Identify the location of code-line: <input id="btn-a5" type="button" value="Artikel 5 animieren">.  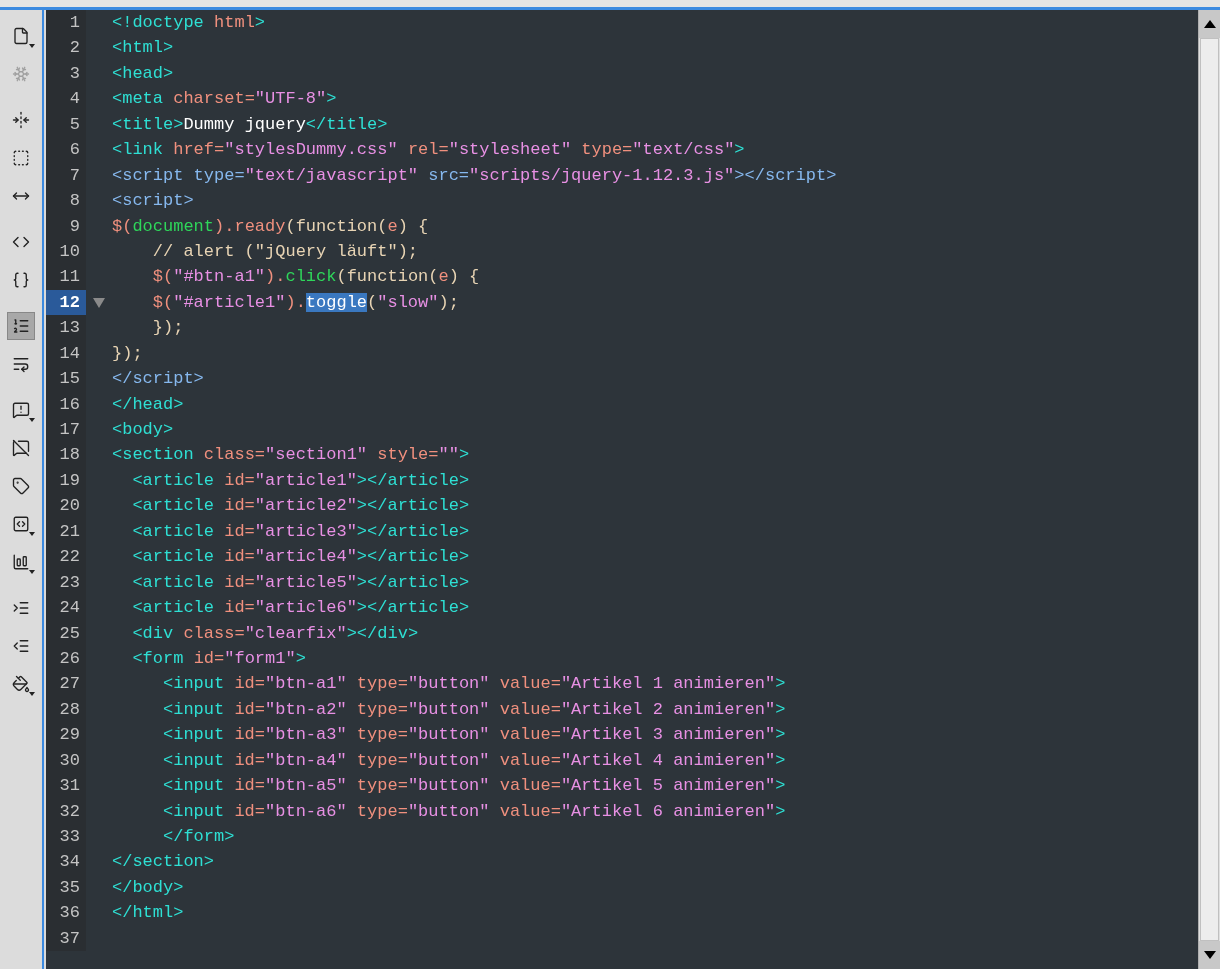
(474, 786).